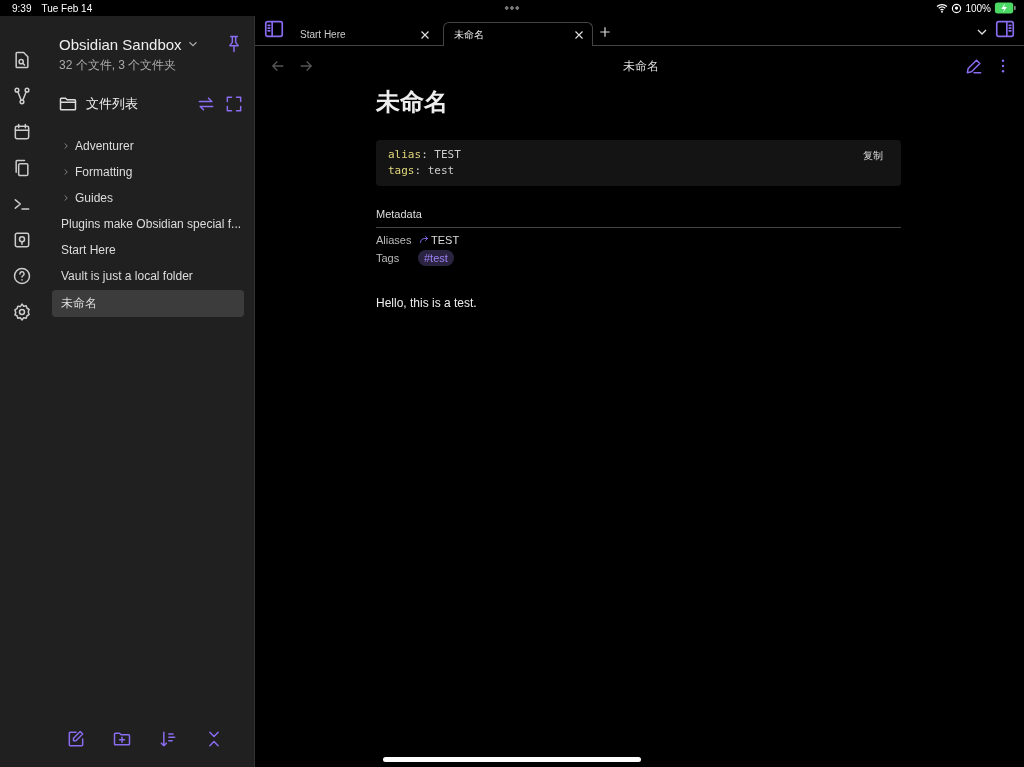  Describe the element at coordinates (942, 8) in the screenshot. I see `wifi-icon` at that location.